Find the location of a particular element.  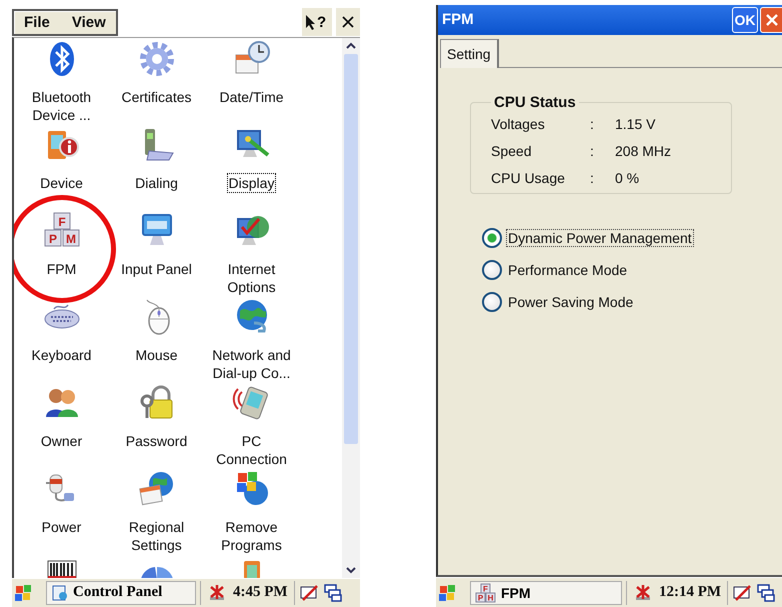

status-label: CPU Usage is located at coordinates (528, 178).